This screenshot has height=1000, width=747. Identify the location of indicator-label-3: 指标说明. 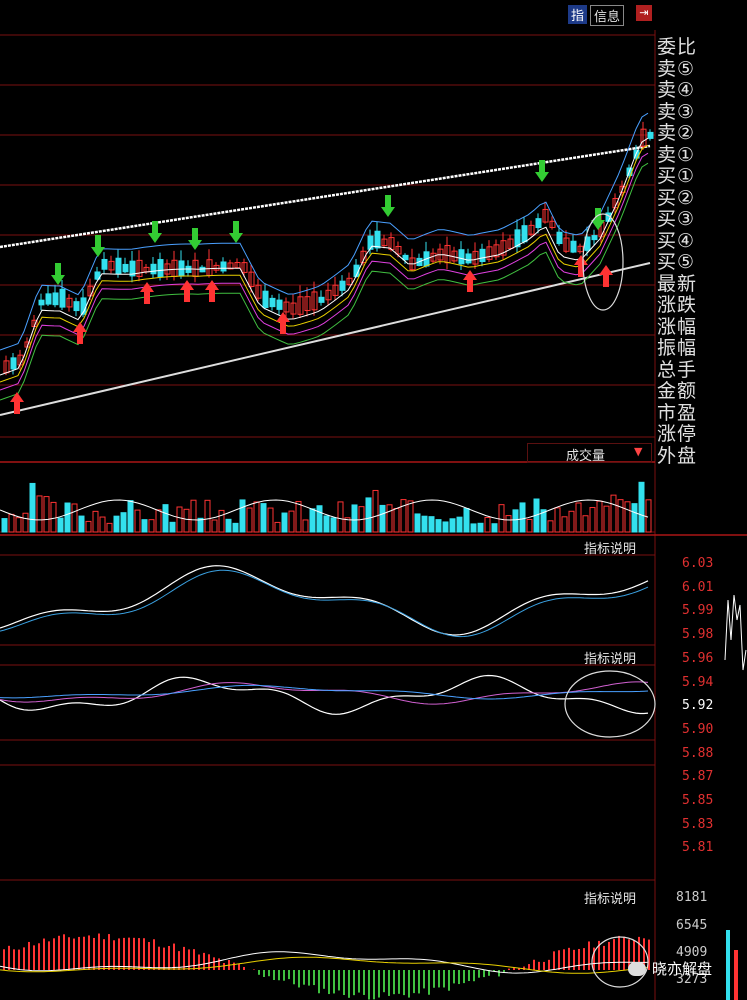
(610, 897).